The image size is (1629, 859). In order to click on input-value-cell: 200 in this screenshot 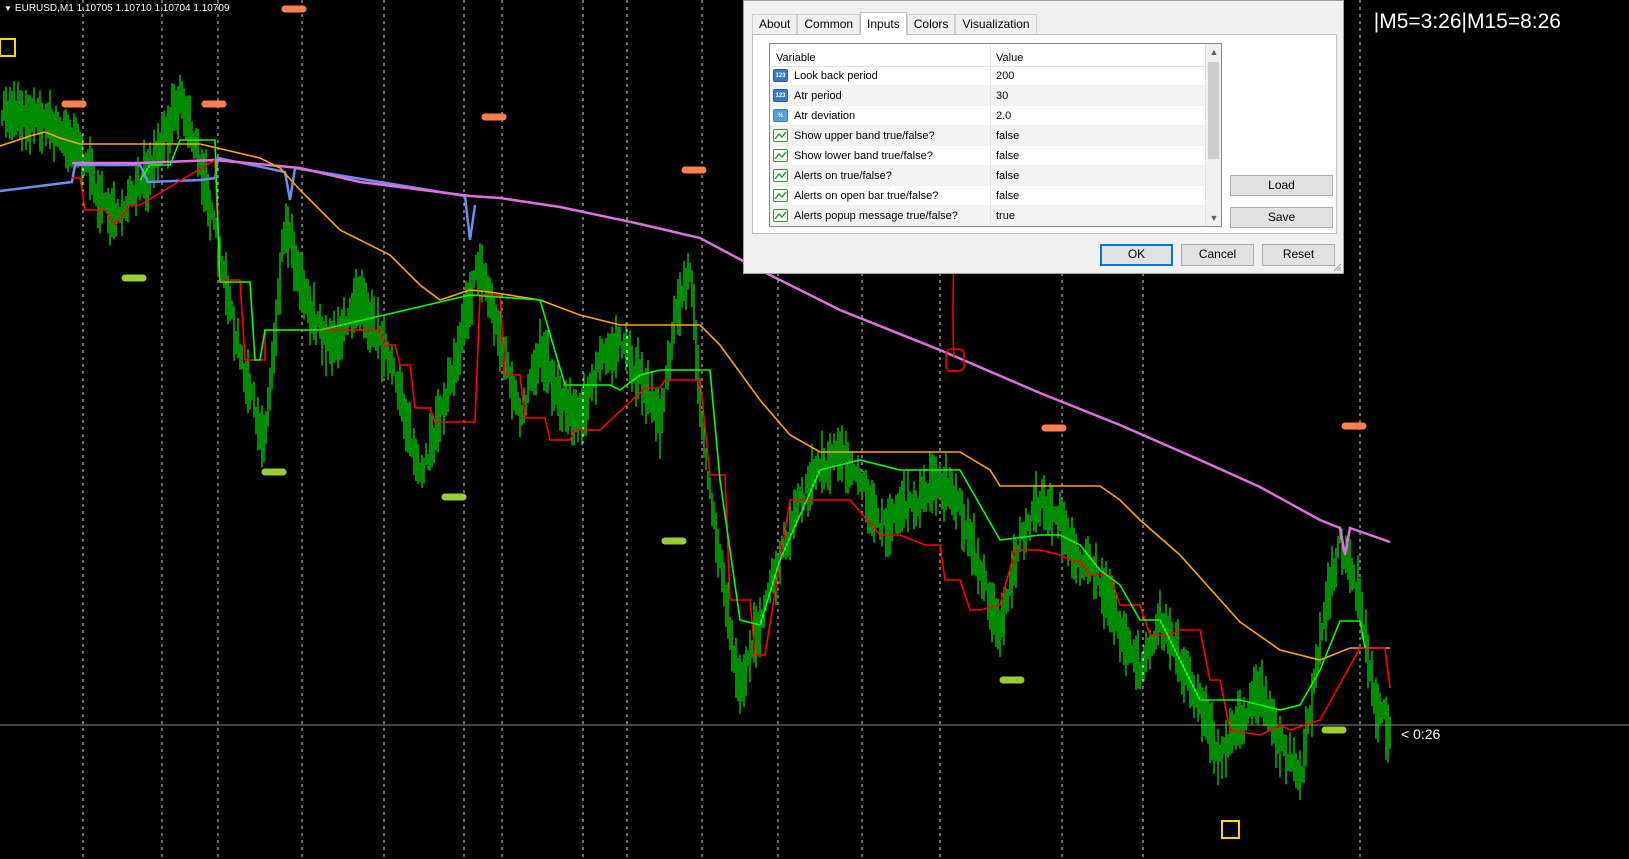, I will do `click(1099, 75)`.